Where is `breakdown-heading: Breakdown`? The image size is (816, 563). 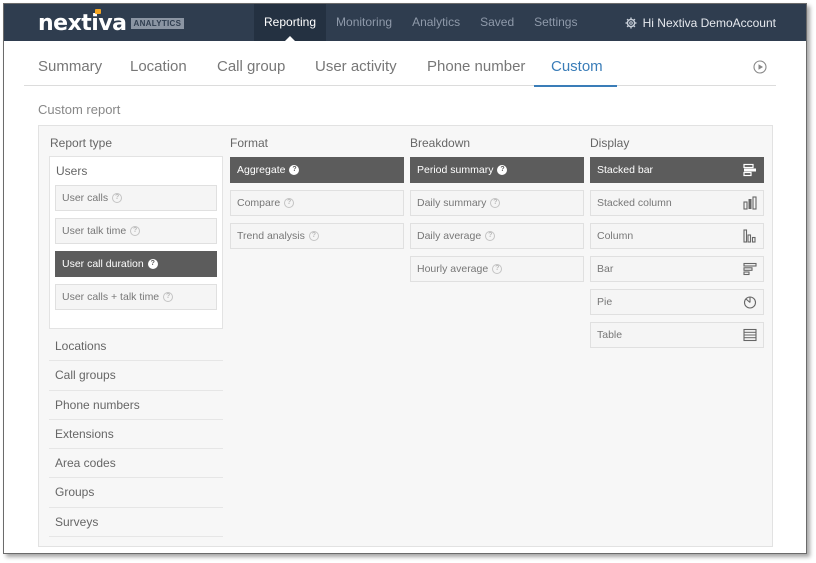
breakdown-heading: Breakdown is located at coordinates (440, 143).